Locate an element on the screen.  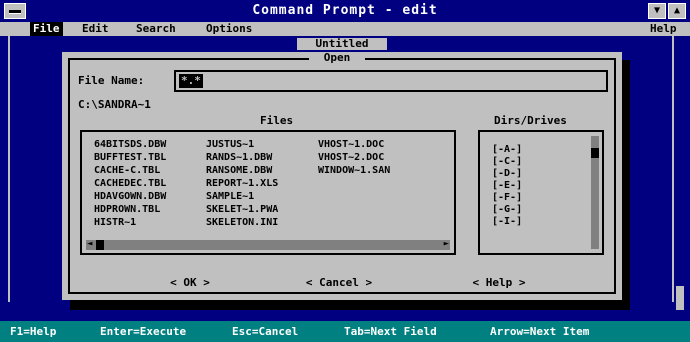
cancel-button: < Cancel > is located at coordinates (339, 283).